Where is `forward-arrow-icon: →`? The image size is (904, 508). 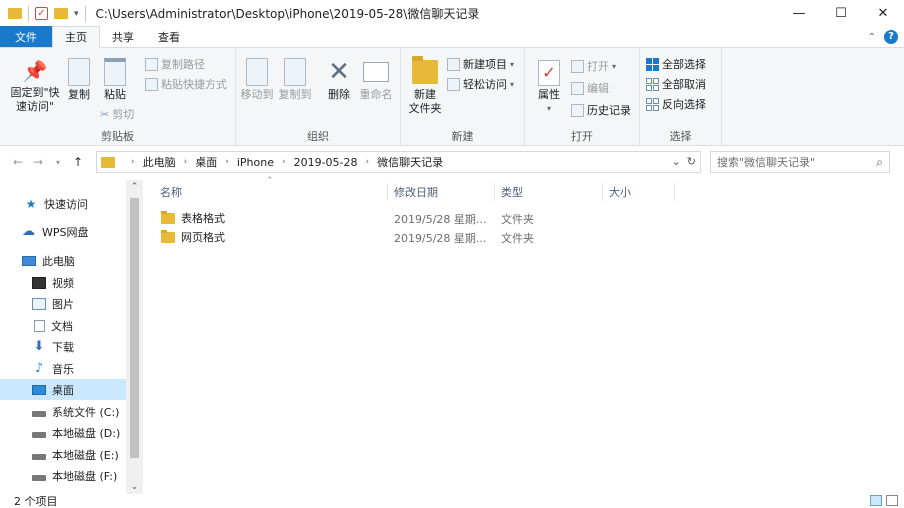 forward-arrow-icon: → is located at coordinates (38, 162).